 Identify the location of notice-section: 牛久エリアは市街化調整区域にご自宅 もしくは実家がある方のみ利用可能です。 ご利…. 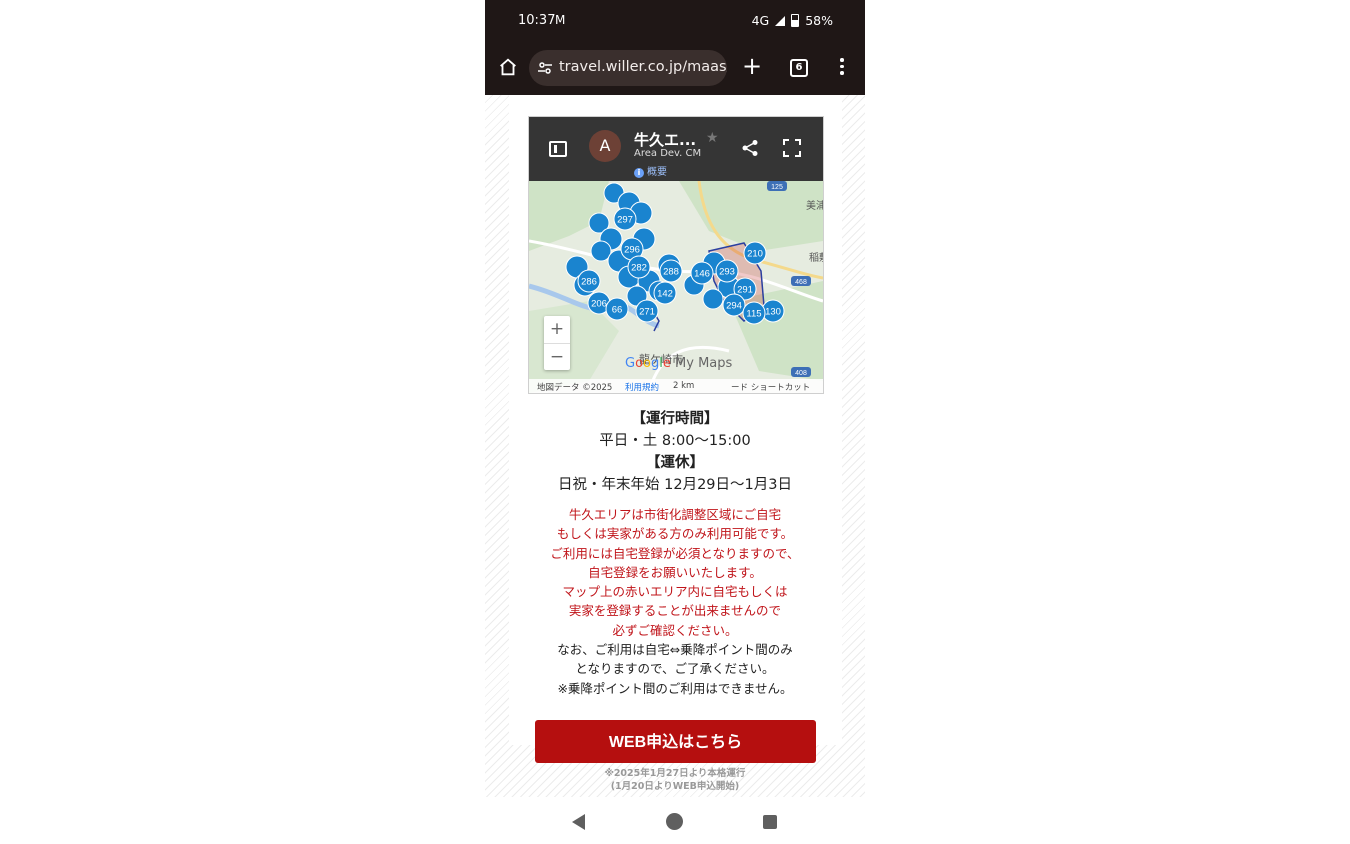
(675, 601).